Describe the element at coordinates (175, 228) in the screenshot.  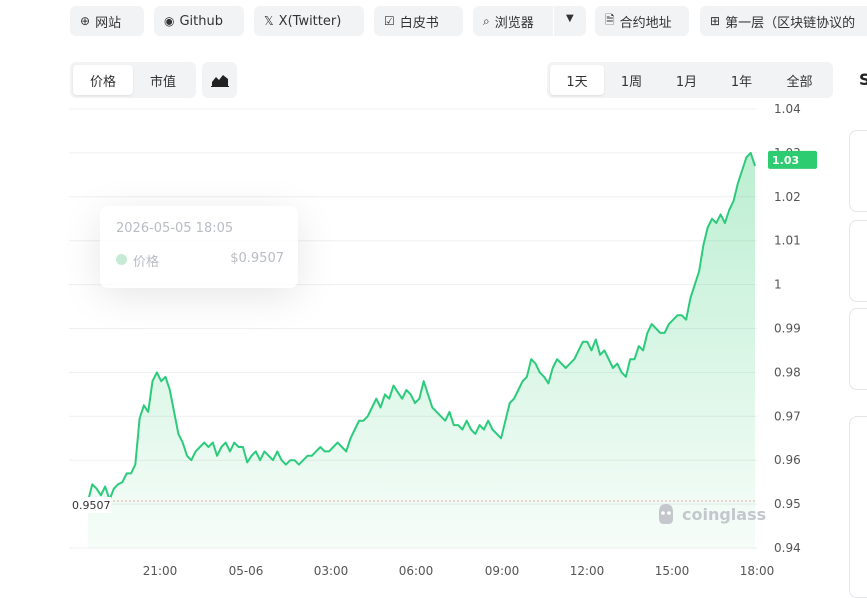
I see `tooltip-date: 2026-05-05 18:05` at that location.